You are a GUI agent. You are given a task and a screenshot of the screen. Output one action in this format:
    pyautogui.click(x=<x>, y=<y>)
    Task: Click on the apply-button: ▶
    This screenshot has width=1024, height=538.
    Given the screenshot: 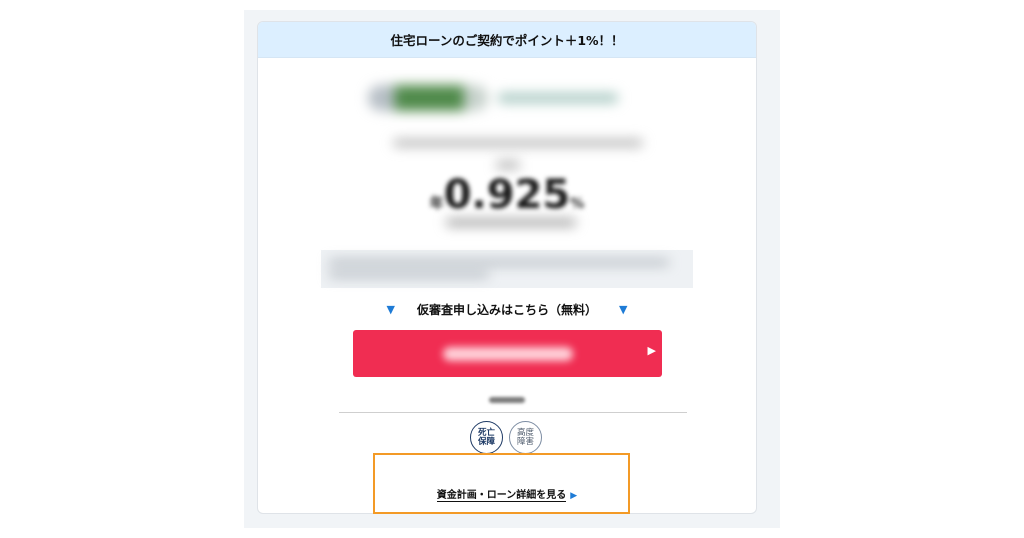 What is the action you would take?
    pyautogui.click(x=507, y=353)
    